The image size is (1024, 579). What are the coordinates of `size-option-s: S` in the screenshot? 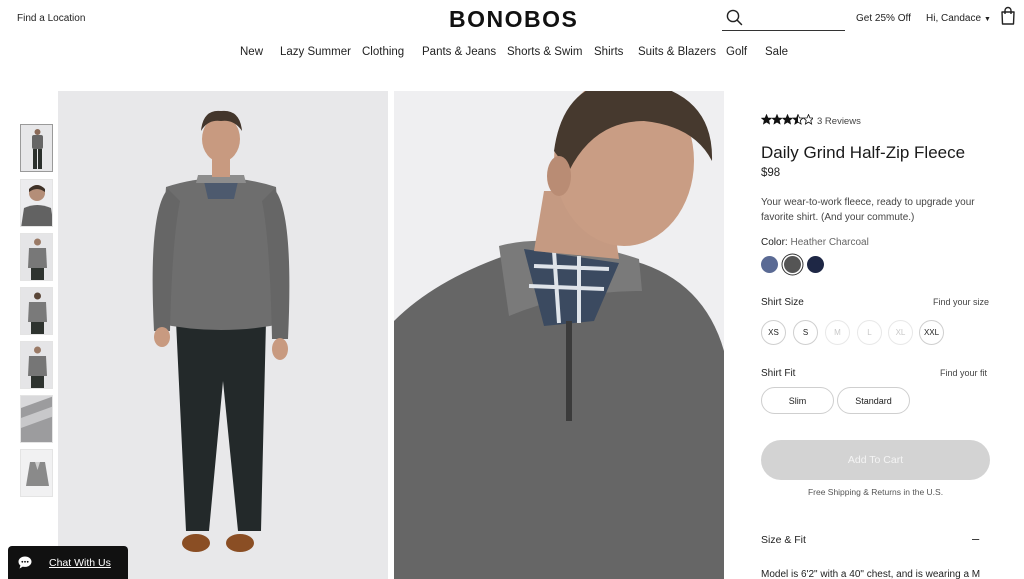 It's located at (805, 332).